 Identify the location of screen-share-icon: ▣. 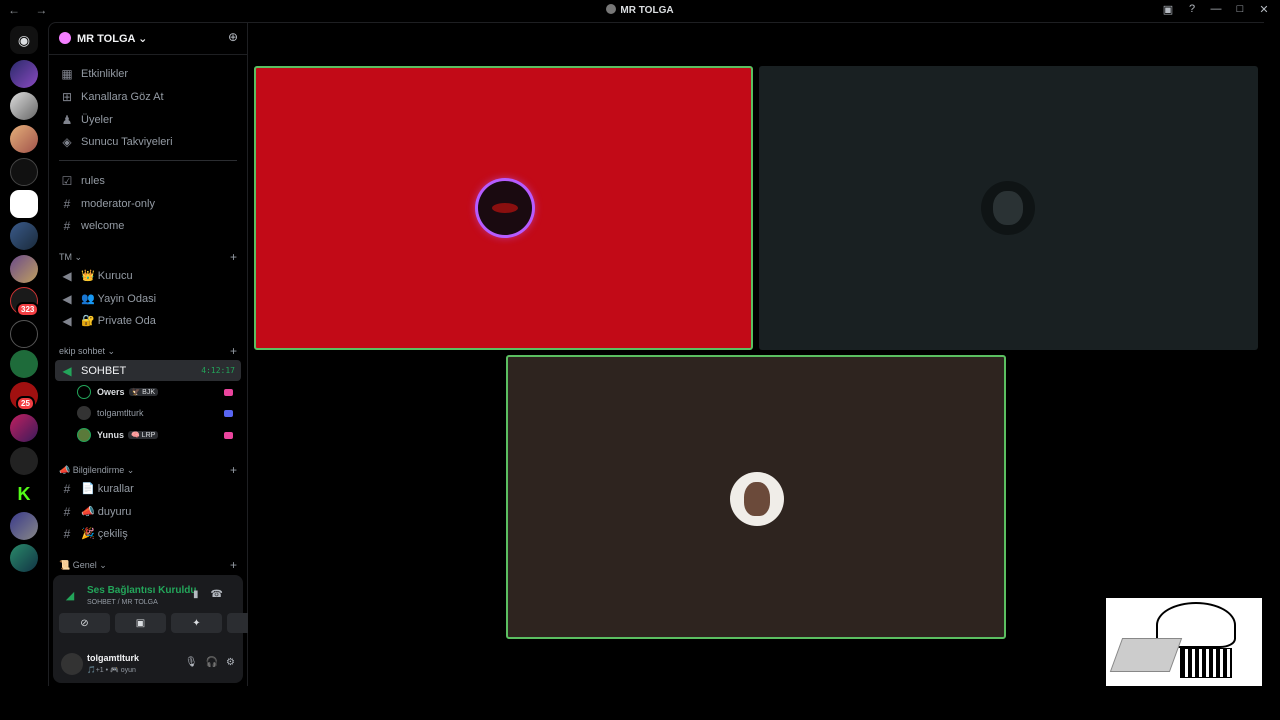
(140, 623).